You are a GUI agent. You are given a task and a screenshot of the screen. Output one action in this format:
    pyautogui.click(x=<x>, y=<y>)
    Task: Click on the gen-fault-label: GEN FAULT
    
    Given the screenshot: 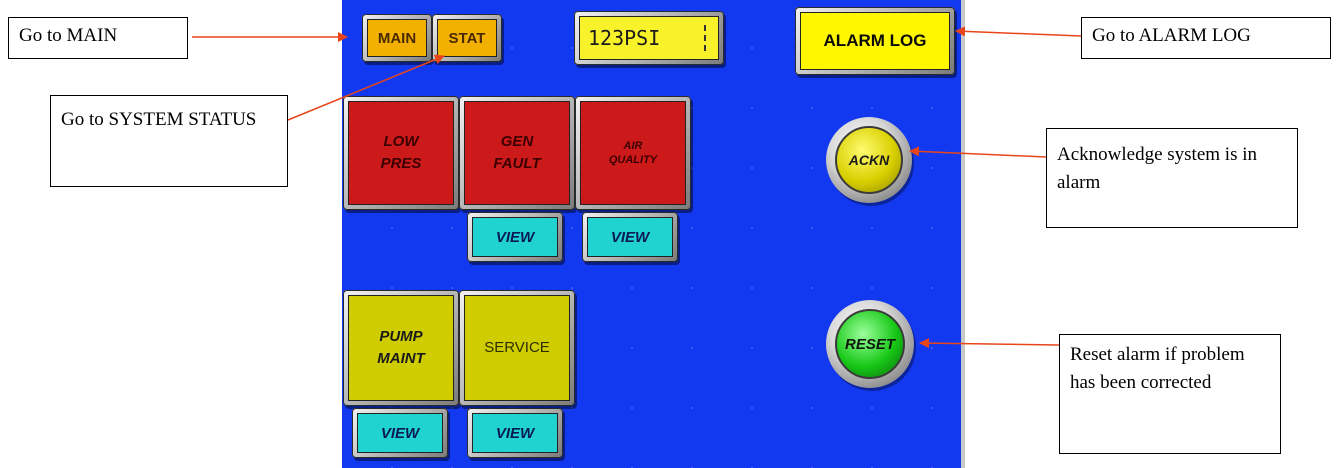 What is the action you would take?
    pyautogui.click(x=517, y=153)
    